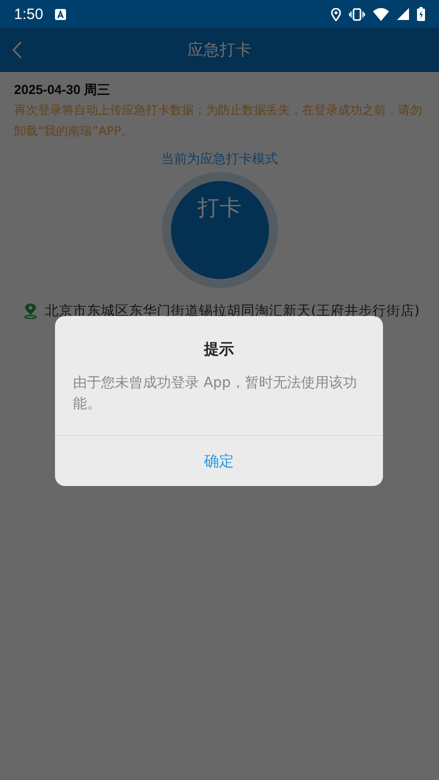  What do you see at coordinates (421, 14) in the screenshot?
I see `battery-icon` at bounding box center [421, 14].